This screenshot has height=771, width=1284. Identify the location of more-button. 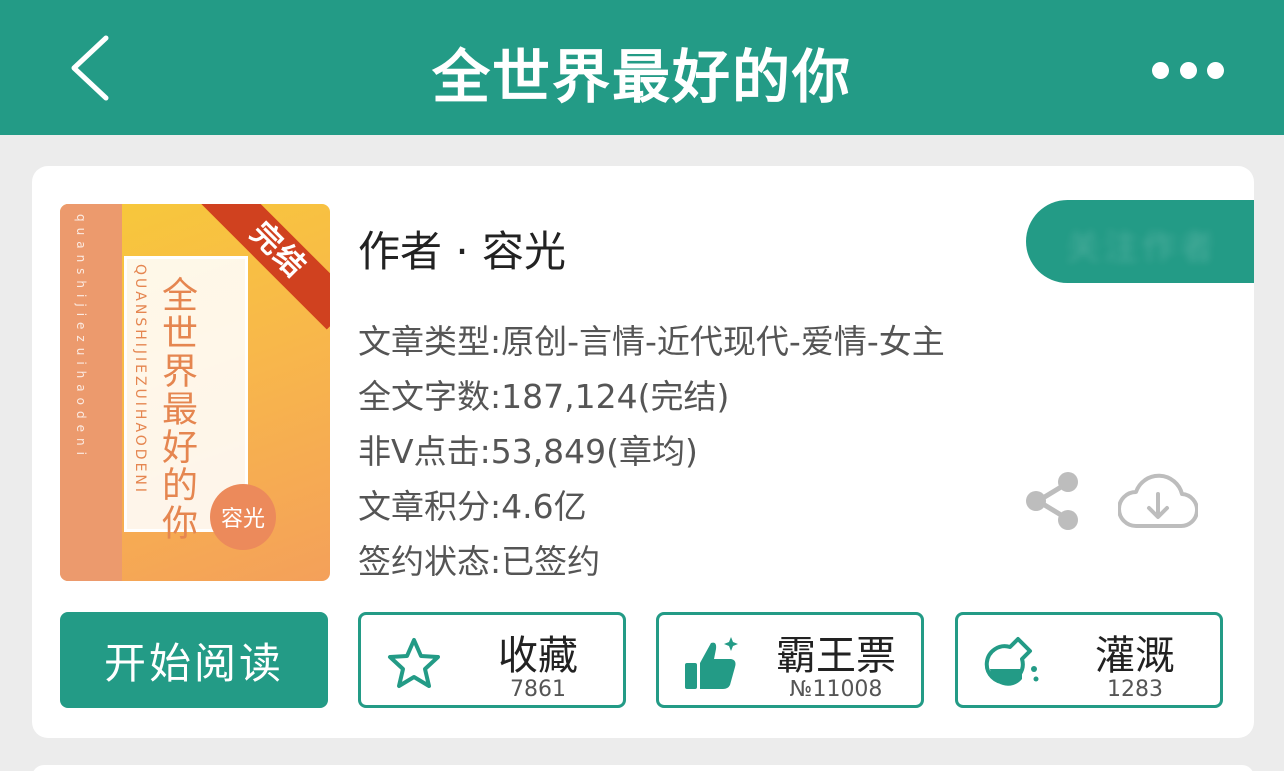
(1188, 70).